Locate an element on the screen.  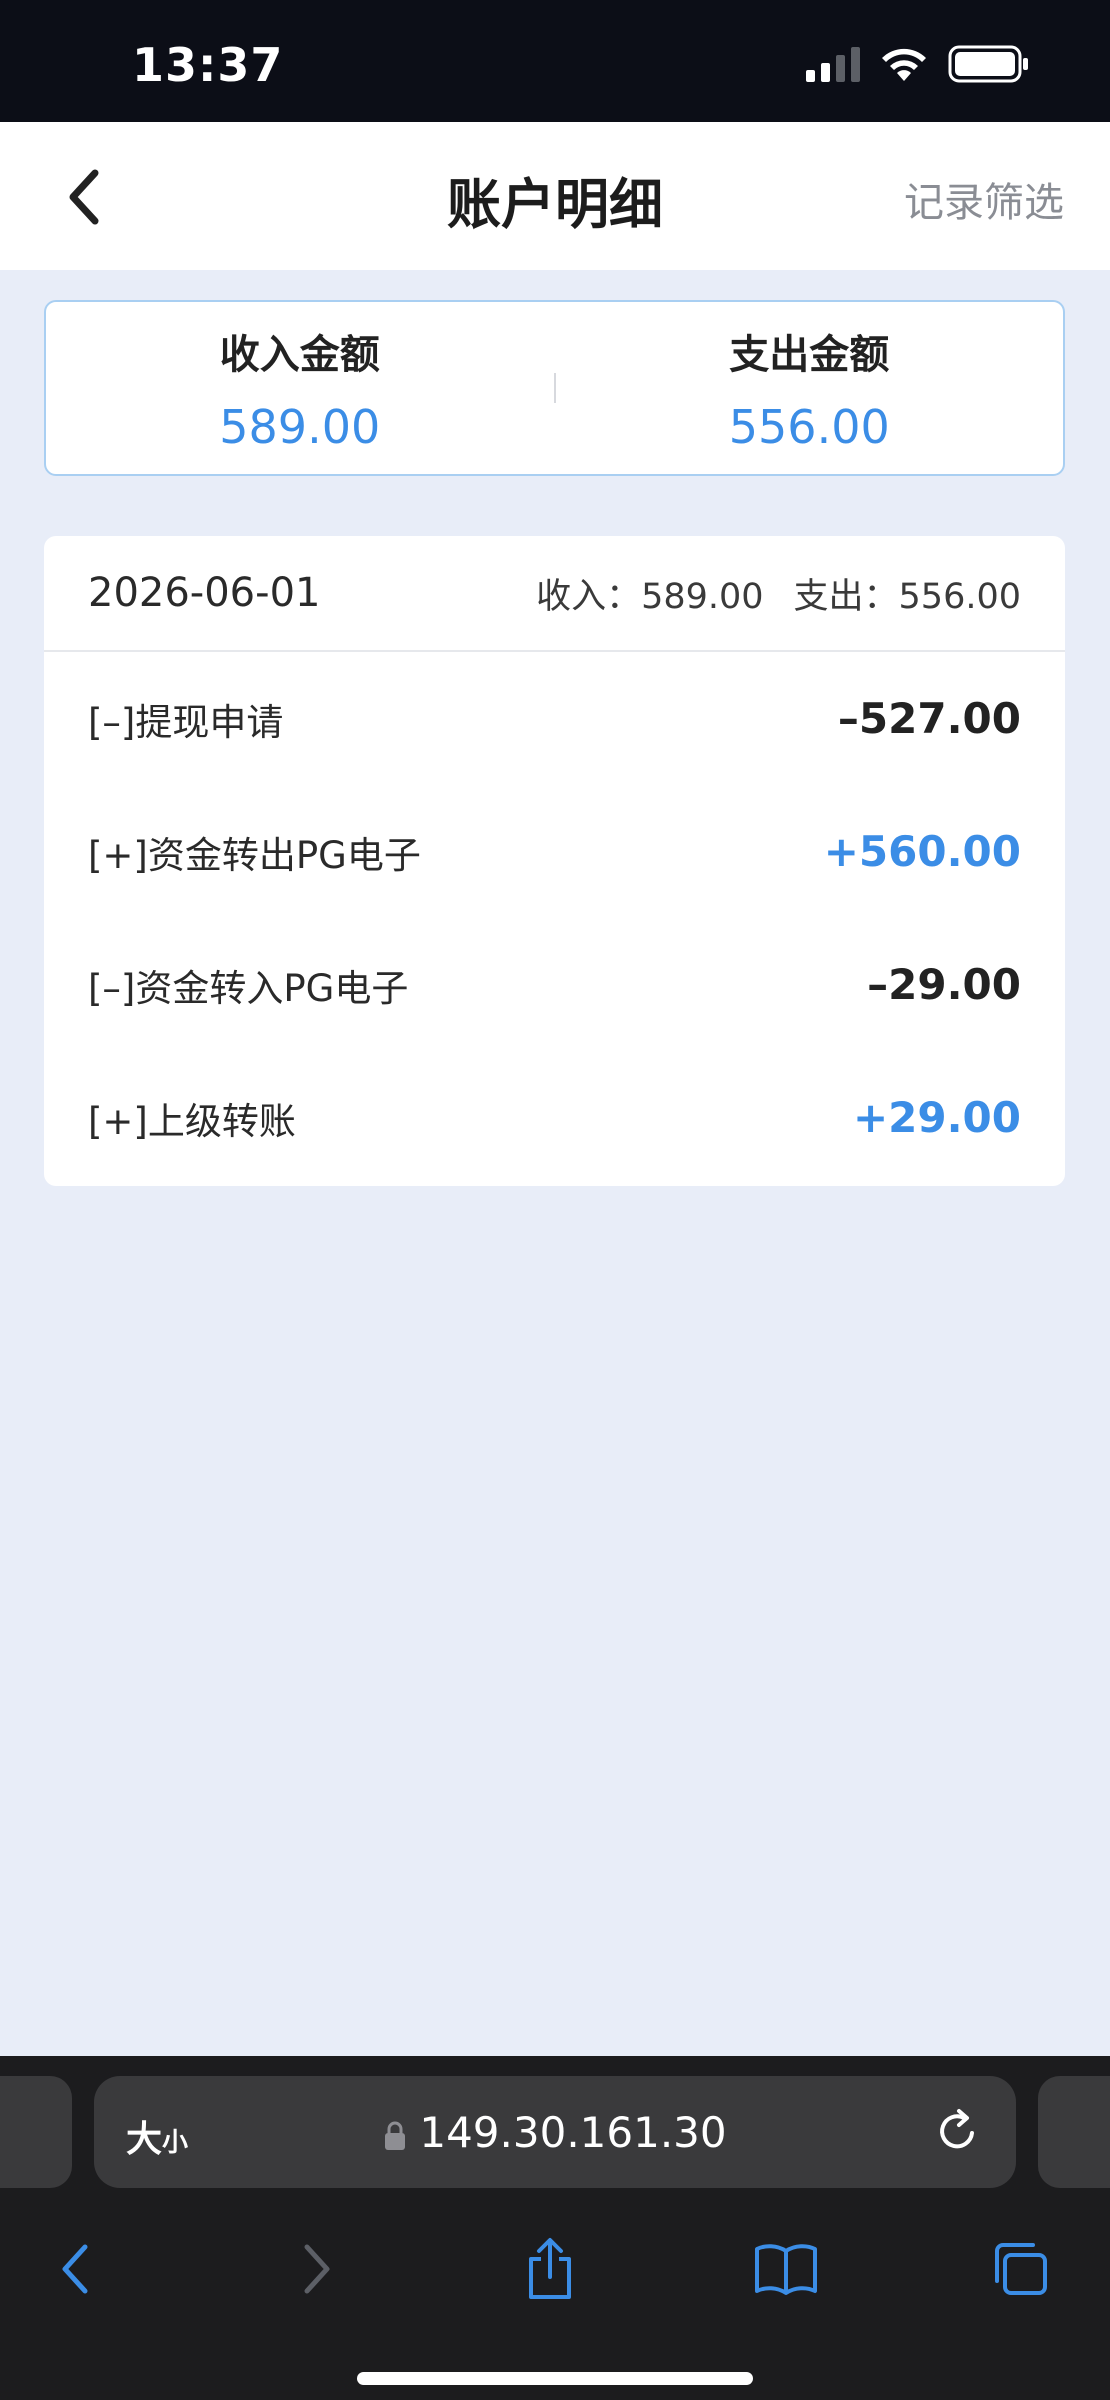
records-day-header: 2026-06-01 收入：589.00 支出：556.00 is located at coordinates (554, 594).